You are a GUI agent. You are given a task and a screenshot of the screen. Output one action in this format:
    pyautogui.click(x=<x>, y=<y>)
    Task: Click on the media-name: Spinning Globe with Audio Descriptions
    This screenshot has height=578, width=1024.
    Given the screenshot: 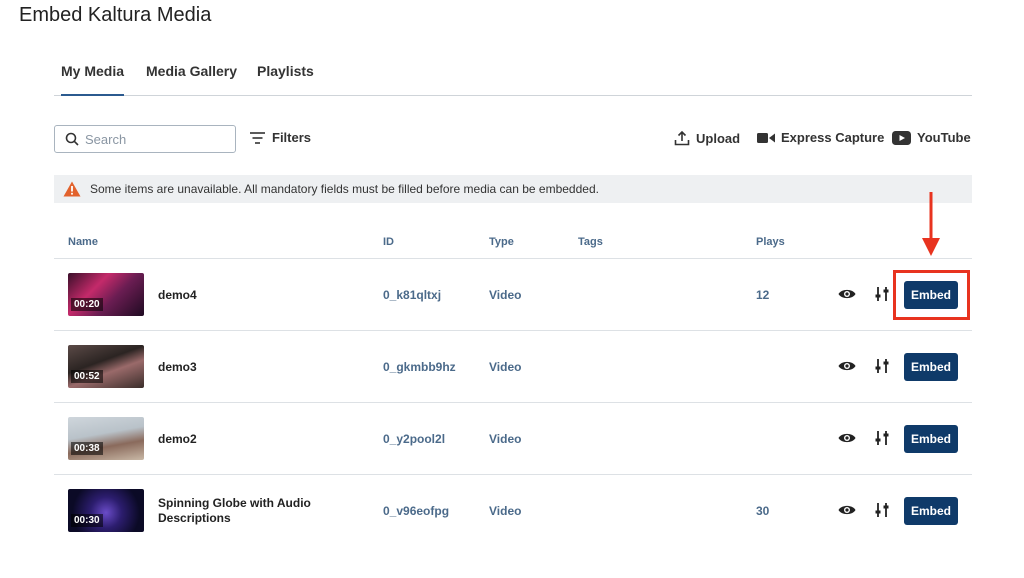 What is the action you would take?
    pyautogui.click(x=234, y=510)
    